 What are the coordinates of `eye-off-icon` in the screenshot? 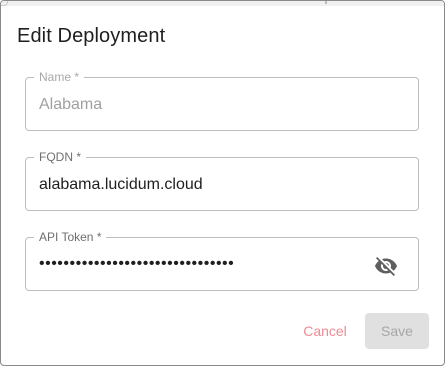 It's located at (386, 266).